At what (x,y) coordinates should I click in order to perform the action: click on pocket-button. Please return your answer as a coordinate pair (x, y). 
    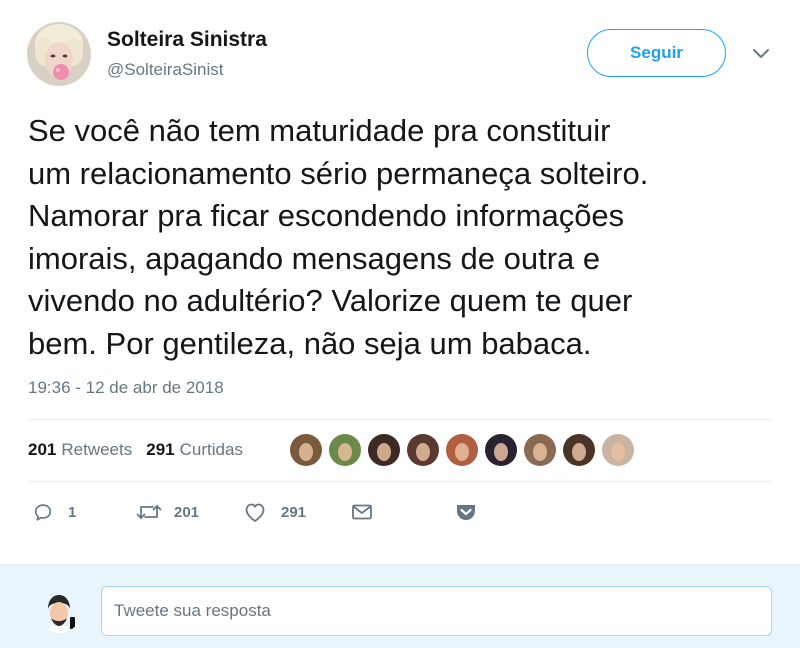
    Looking at the image, I should click on (466, 512).